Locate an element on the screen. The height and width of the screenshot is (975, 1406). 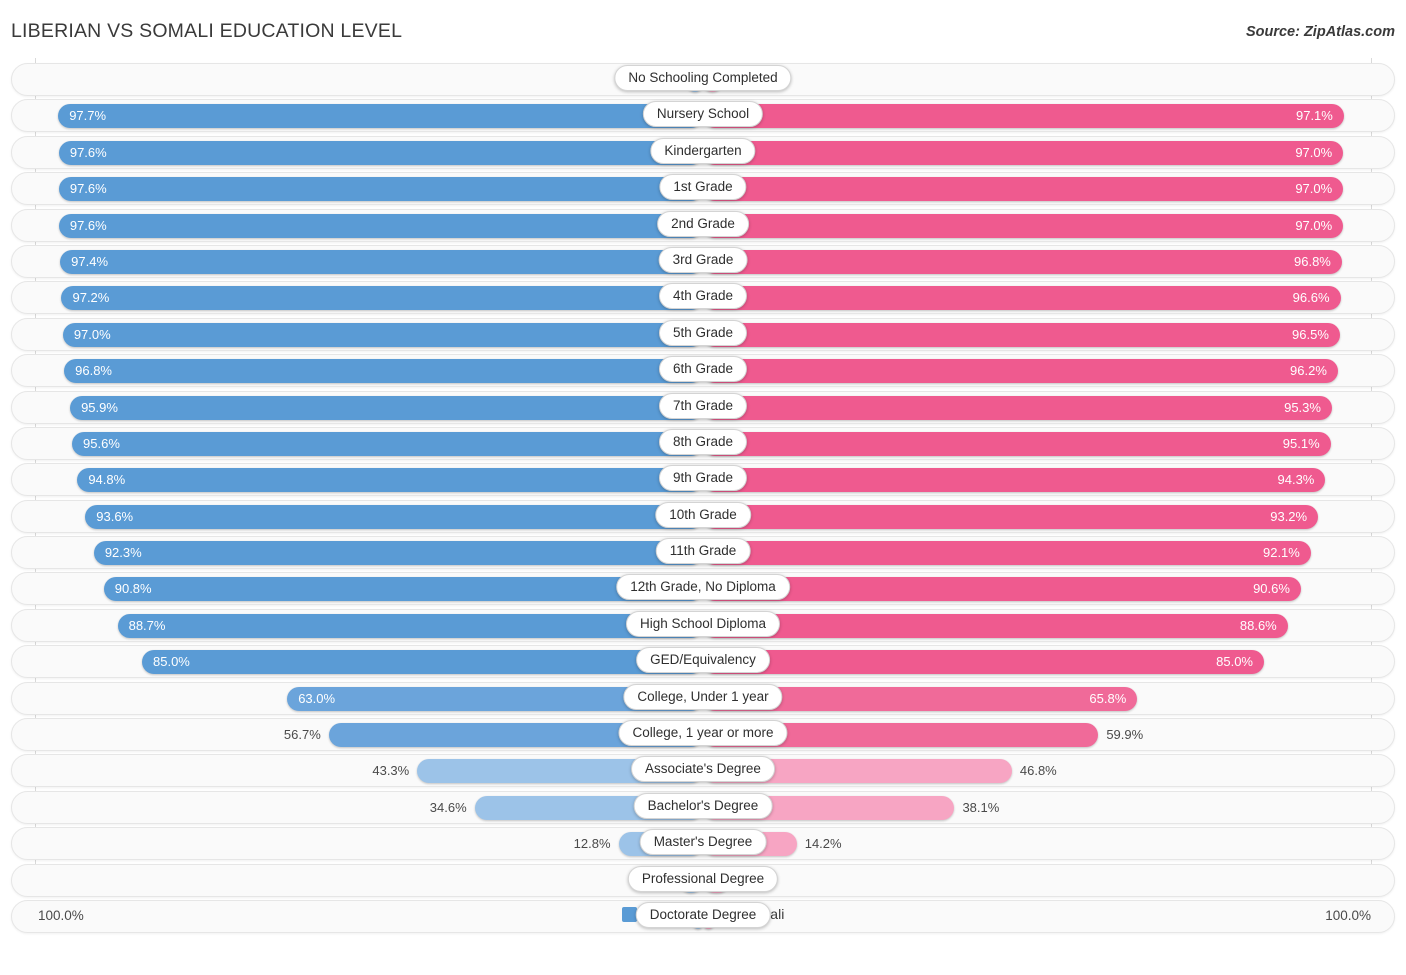
bar-row: 85.0% 85.0% GED/Equivalency is located at coordinates (703, 662).